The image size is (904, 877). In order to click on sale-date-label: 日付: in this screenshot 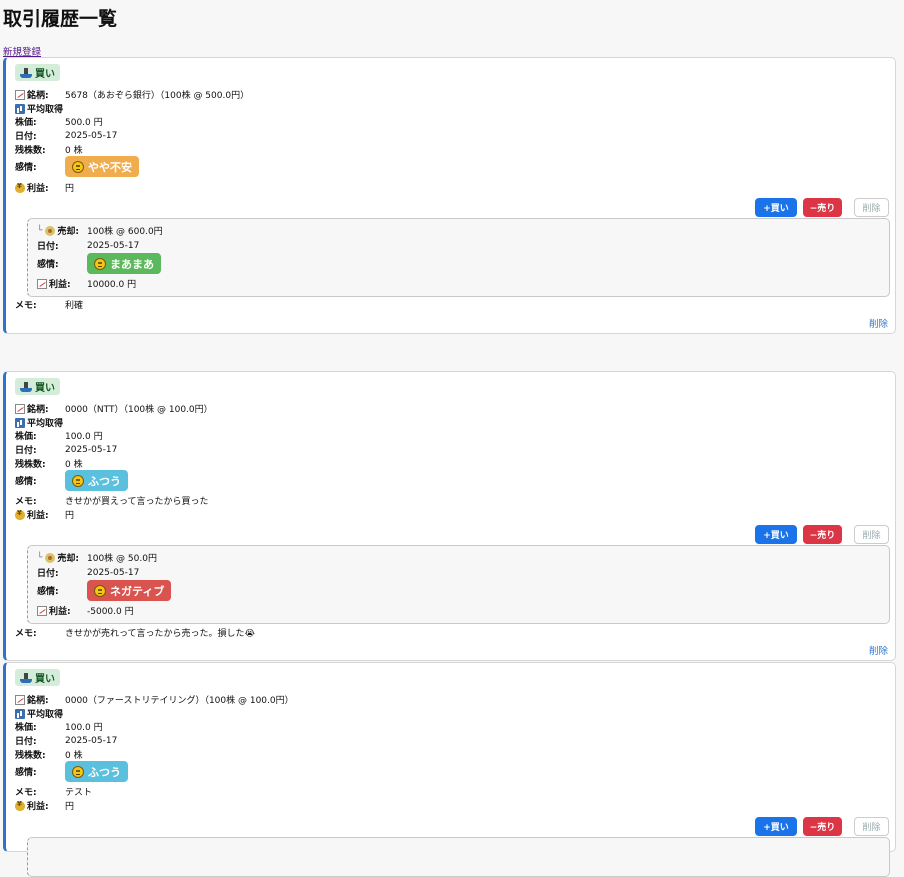, I will do `click(48, 247)`.